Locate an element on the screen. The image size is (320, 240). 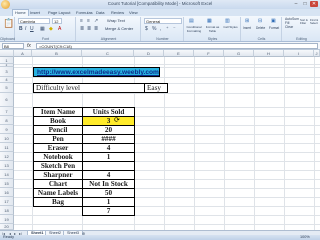
fx-icon: fx is located at coordinates (29, 46).